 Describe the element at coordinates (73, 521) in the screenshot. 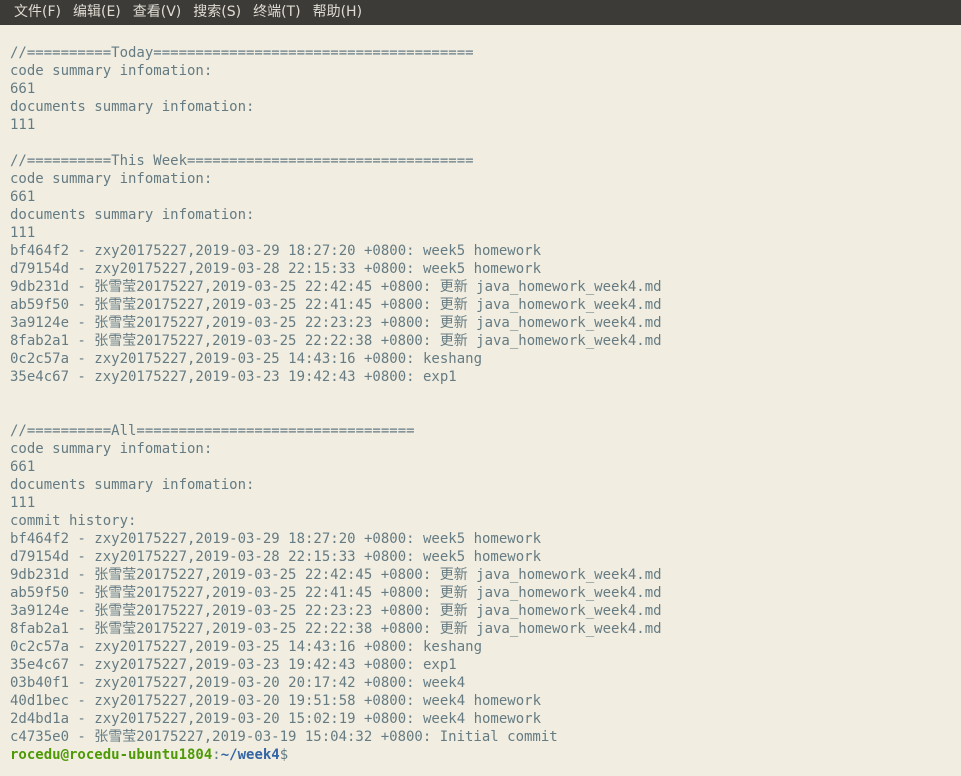

I see `terminal-line: commit history:` at that location.